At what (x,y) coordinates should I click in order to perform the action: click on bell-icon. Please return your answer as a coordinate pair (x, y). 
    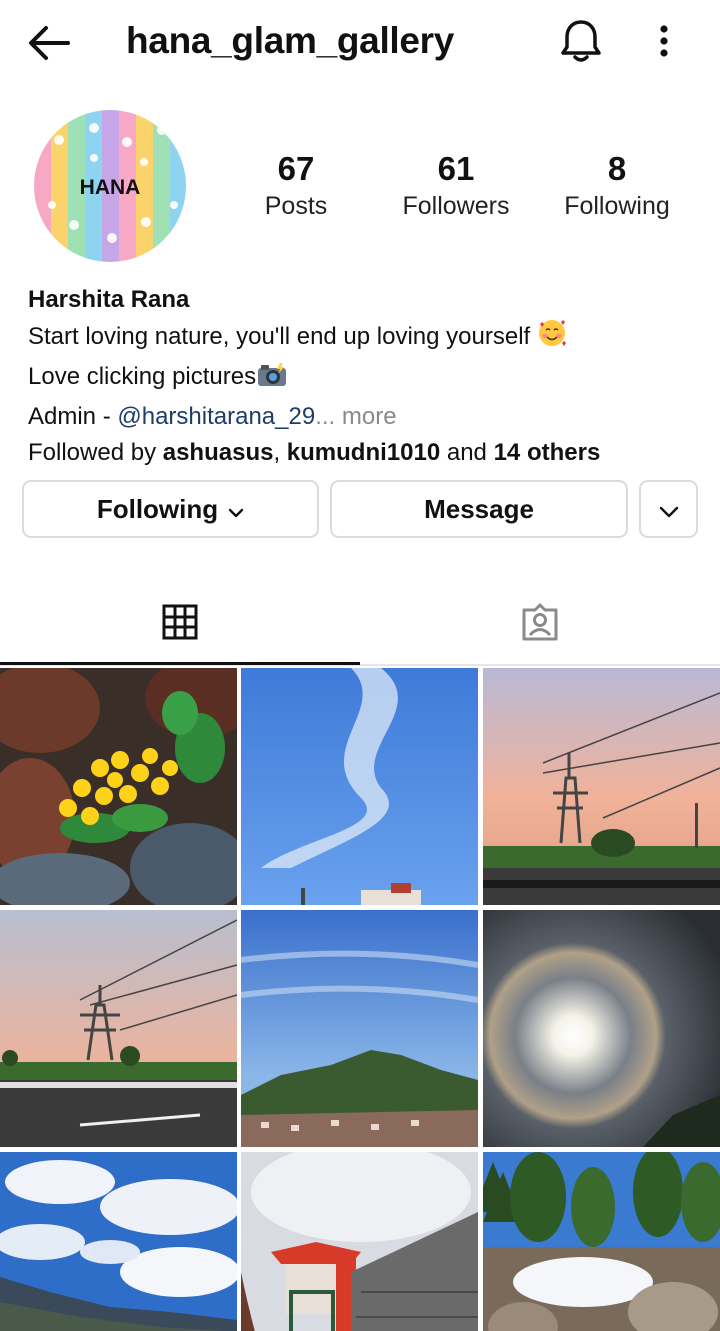
    Looking at the image, I should click on (581, 41).